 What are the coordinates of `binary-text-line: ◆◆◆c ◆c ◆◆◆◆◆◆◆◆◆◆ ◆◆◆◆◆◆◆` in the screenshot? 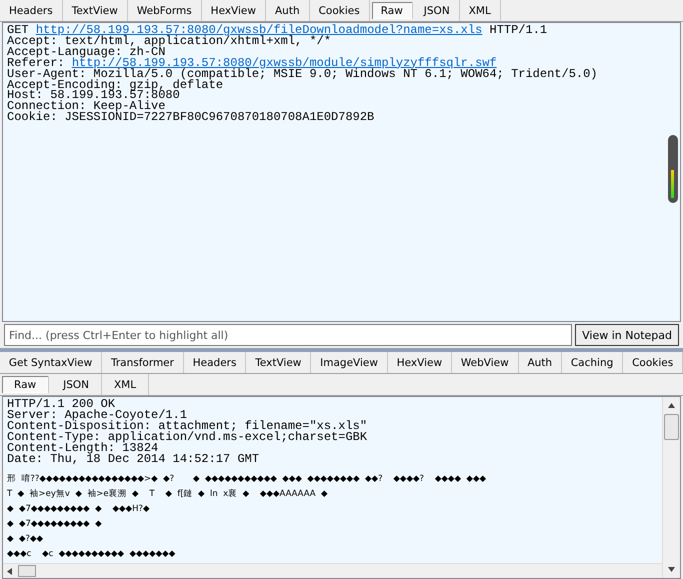 It's located at (91, 555).